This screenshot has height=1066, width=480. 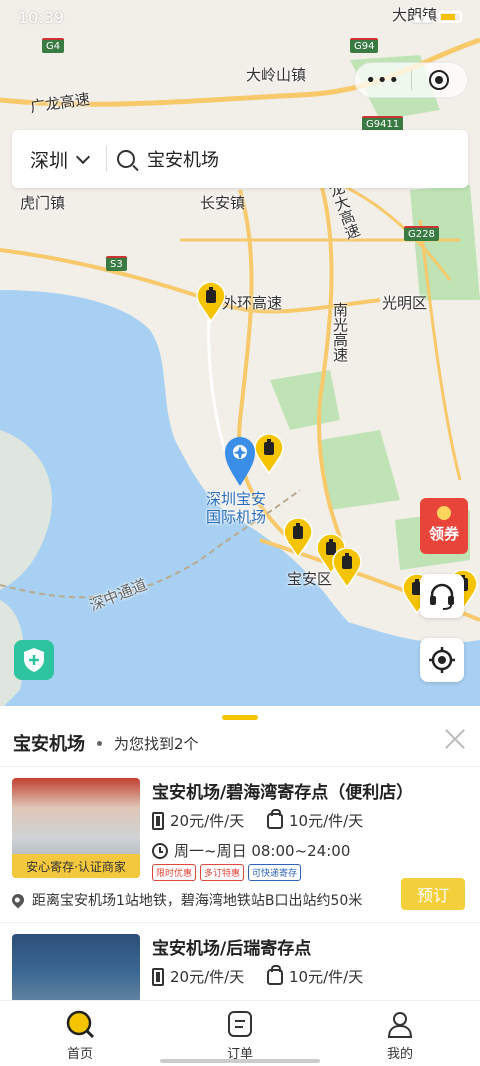 I want to click on battery-icon, so click(x=450, y=17).